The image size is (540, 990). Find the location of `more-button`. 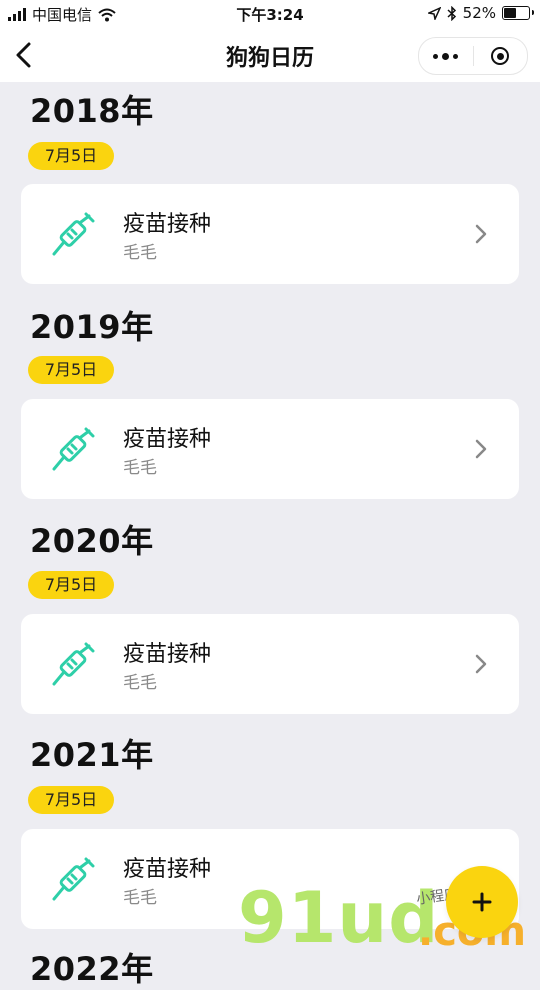

more-button is located at coordinates (446, 56).